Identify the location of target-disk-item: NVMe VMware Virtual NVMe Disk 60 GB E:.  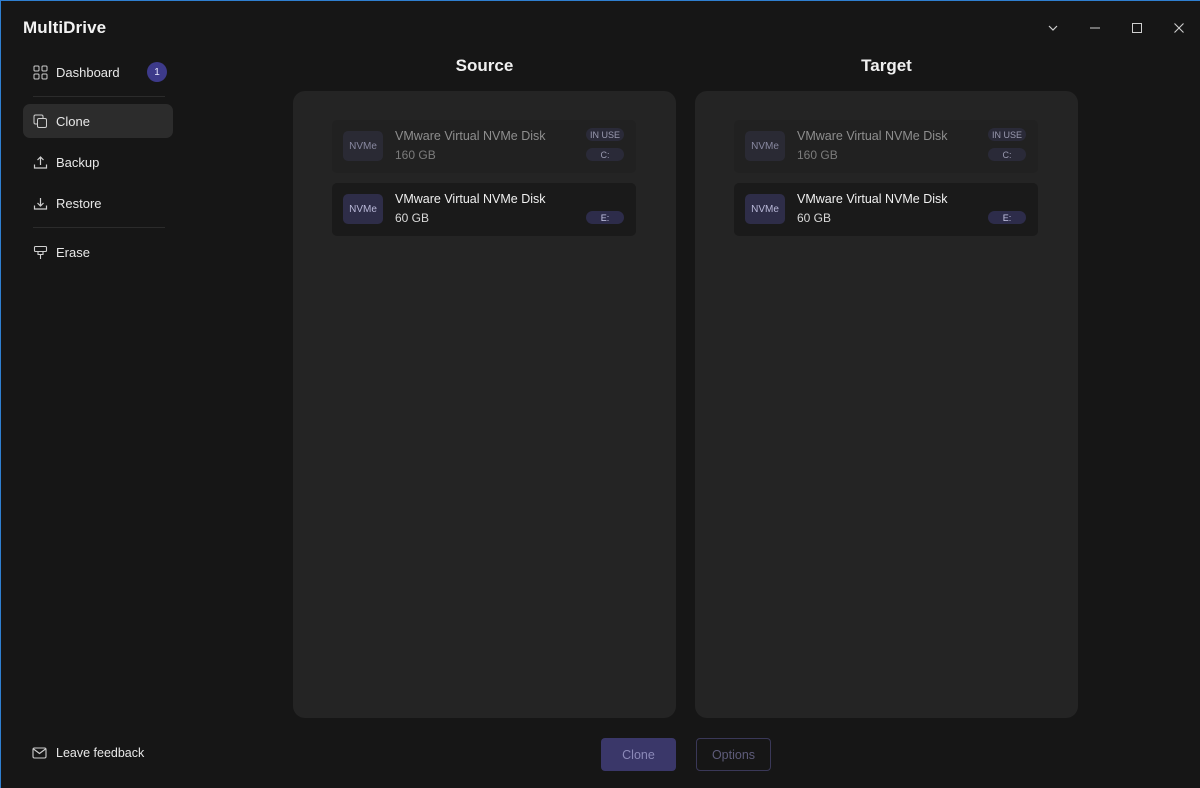
(886, 209).